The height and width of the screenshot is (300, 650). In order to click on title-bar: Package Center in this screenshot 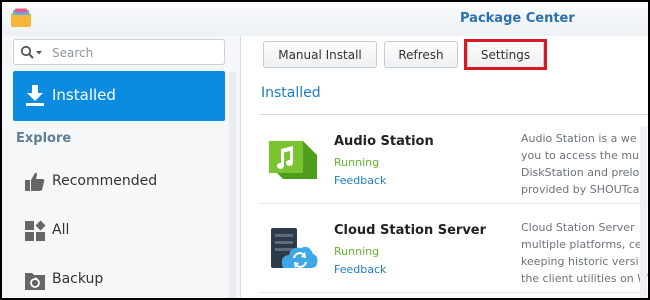, I will do `click(325, 19)`.